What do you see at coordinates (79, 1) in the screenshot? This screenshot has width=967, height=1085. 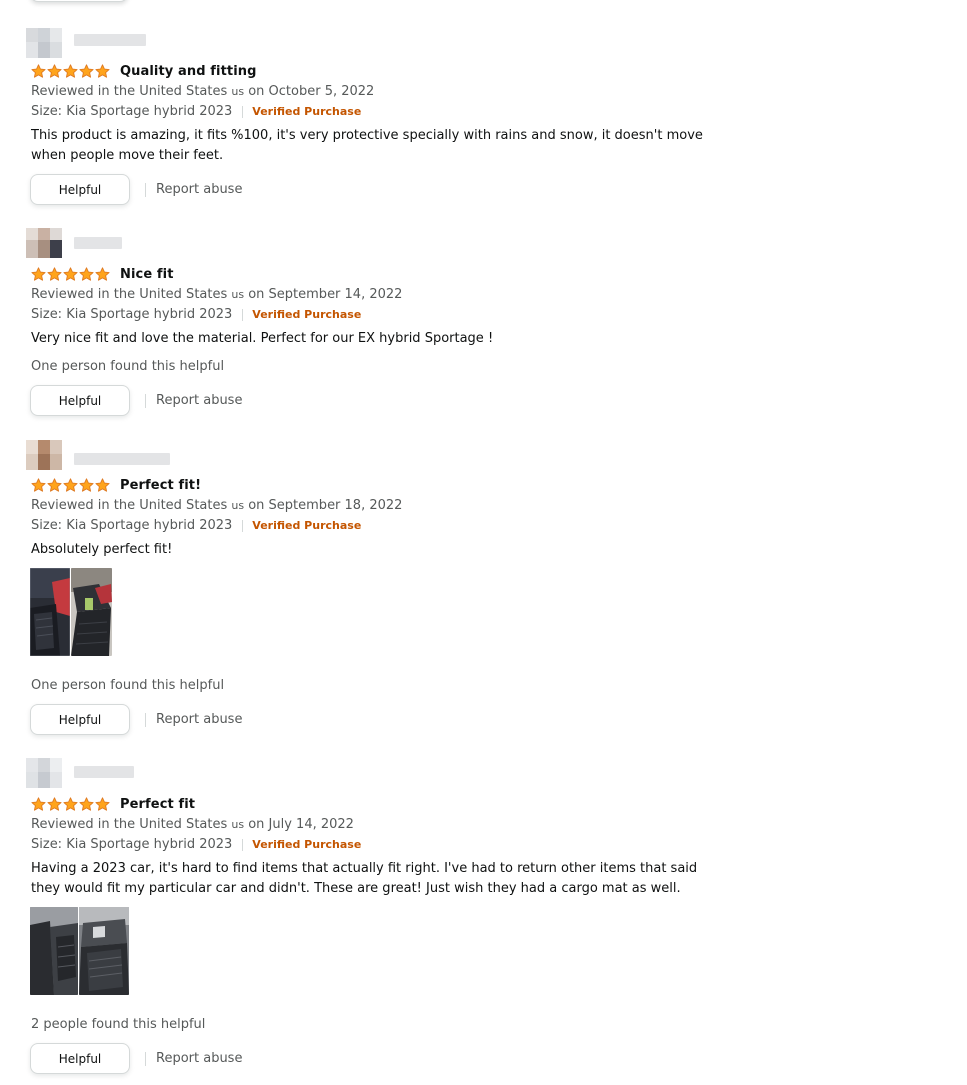 I see `previous-helpful-button` at bounding box center [79, 1].